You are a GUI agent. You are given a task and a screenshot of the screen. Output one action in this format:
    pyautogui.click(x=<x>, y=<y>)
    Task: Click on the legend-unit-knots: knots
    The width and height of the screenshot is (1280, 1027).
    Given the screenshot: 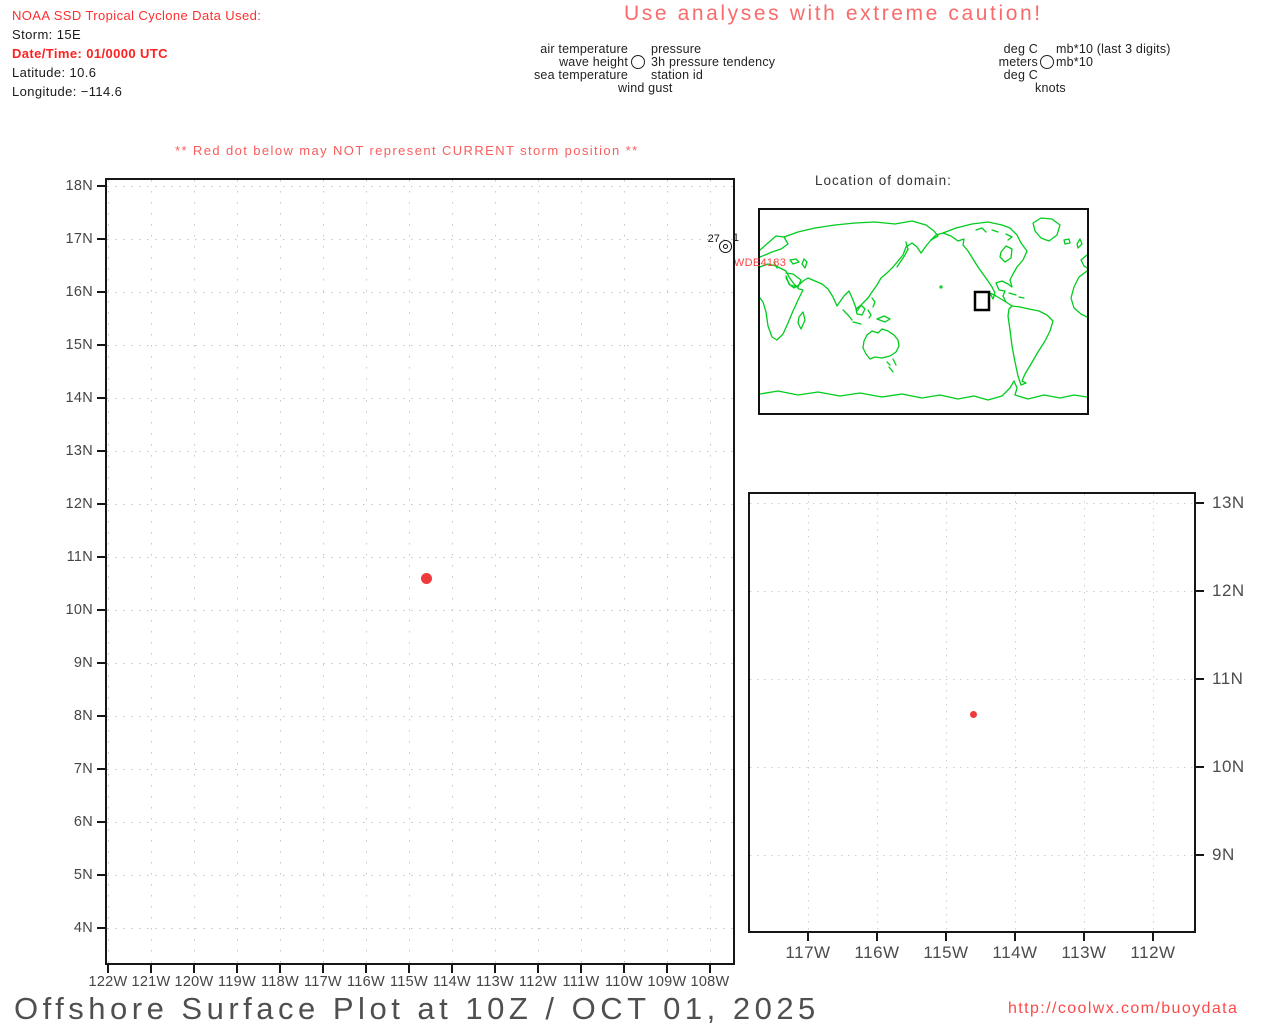 What is the action you would take?
    pyautogui.click(x=1050, y=88)
    